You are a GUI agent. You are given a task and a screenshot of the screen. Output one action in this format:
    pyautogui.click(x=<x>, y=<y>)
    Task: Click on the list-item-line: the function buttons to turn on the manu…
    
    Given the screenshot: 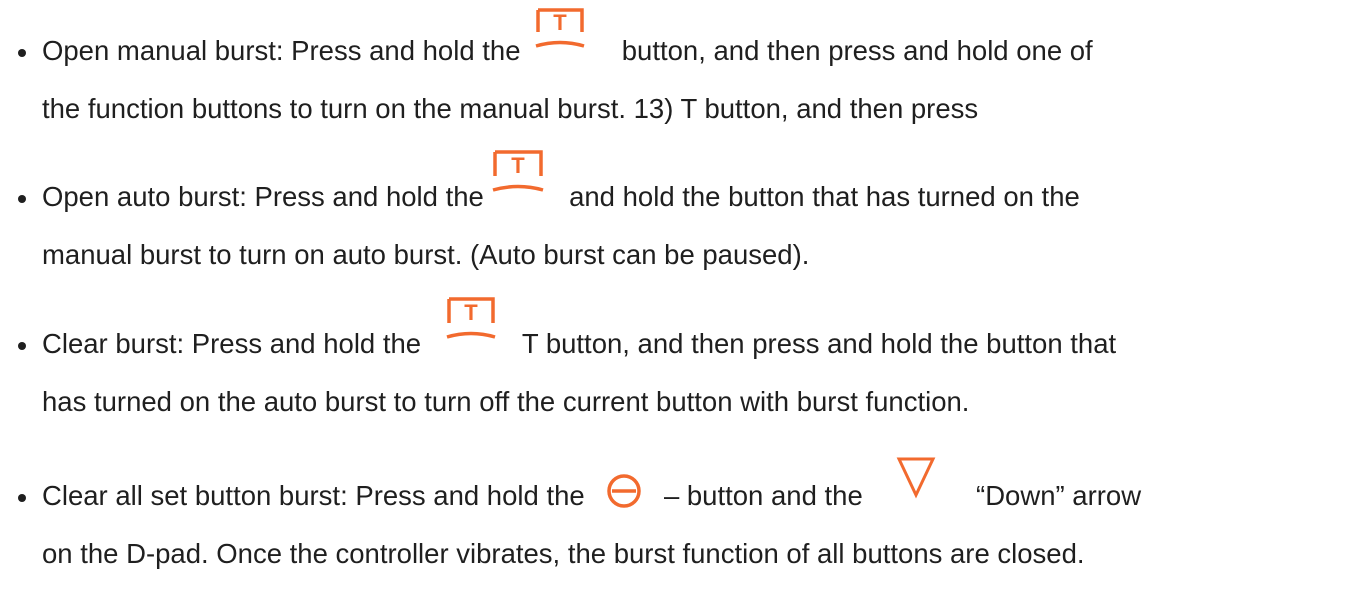 What is the action you would take?
    pyautogui.click(x=685, y=109)
    